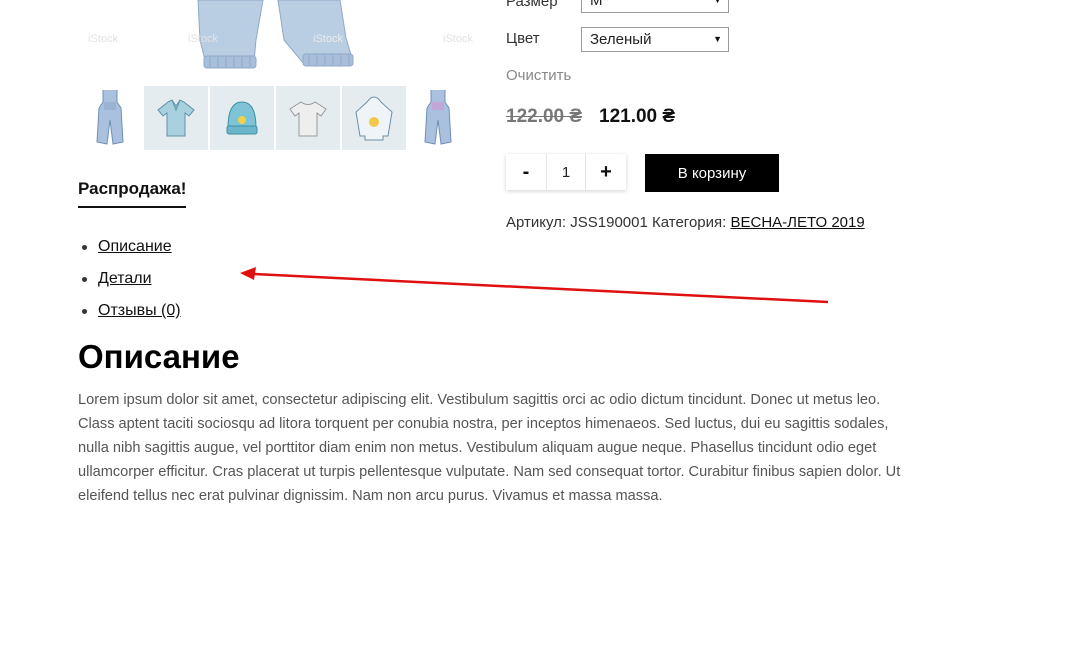  Describe the element at coordinates (523, 38) in the screenshot. I see `color-label: Цвет` at that location.